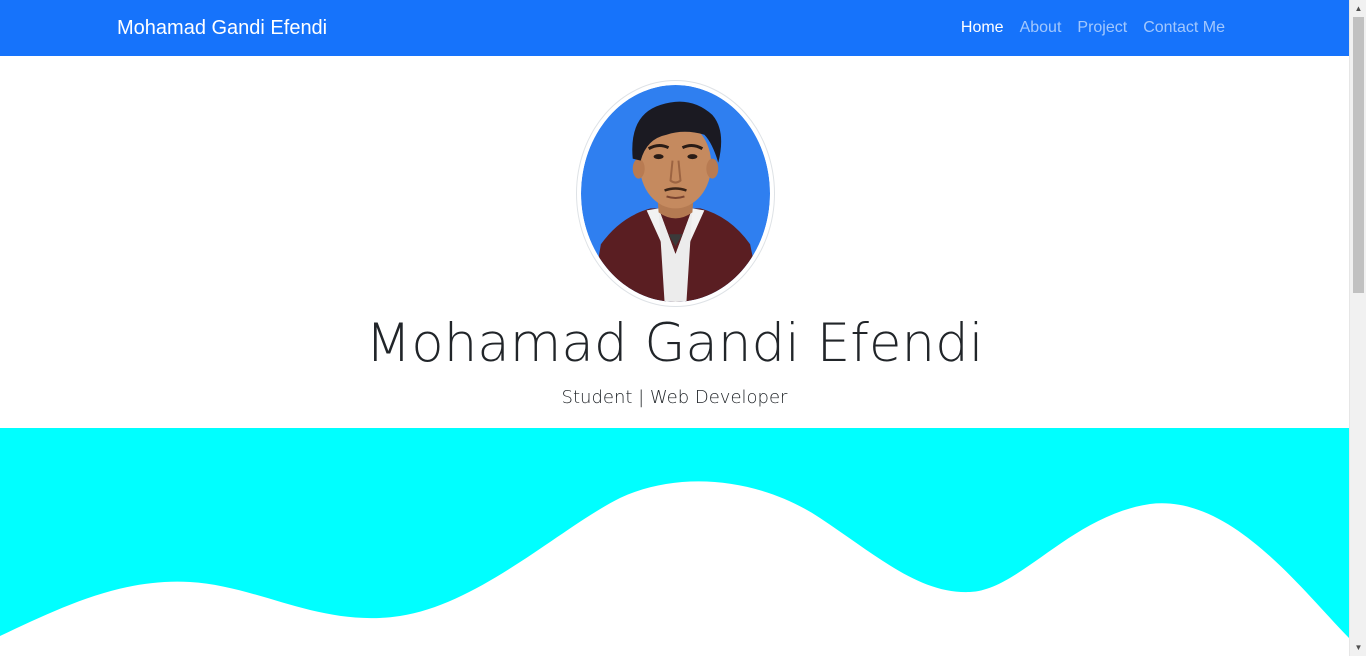  Describe the element at coordinates (674, 397) in the screenshot. I see `hero-subtitle: Student | Web Developer` at that location.